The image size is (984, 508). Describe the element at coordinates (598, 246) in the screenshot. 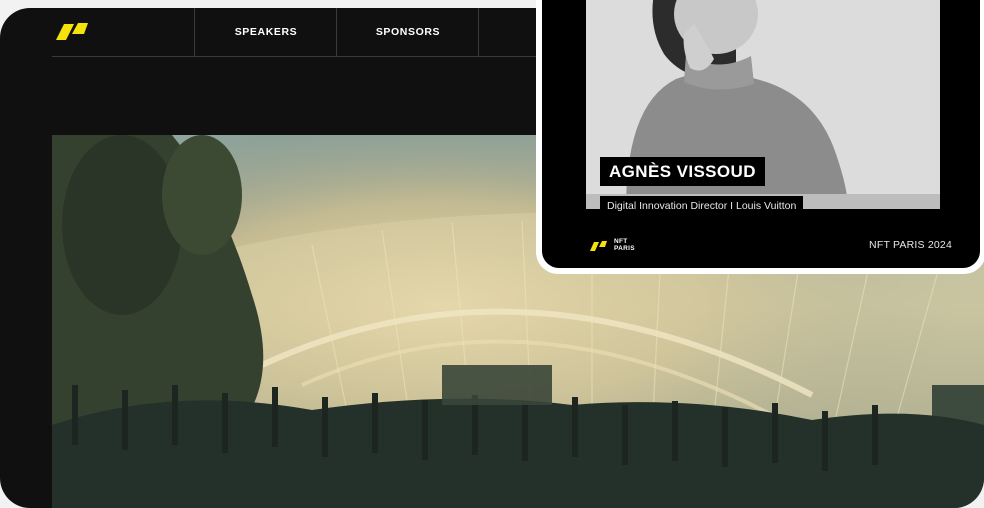

I see `nft-paris-mini-logo-icon` at that location.